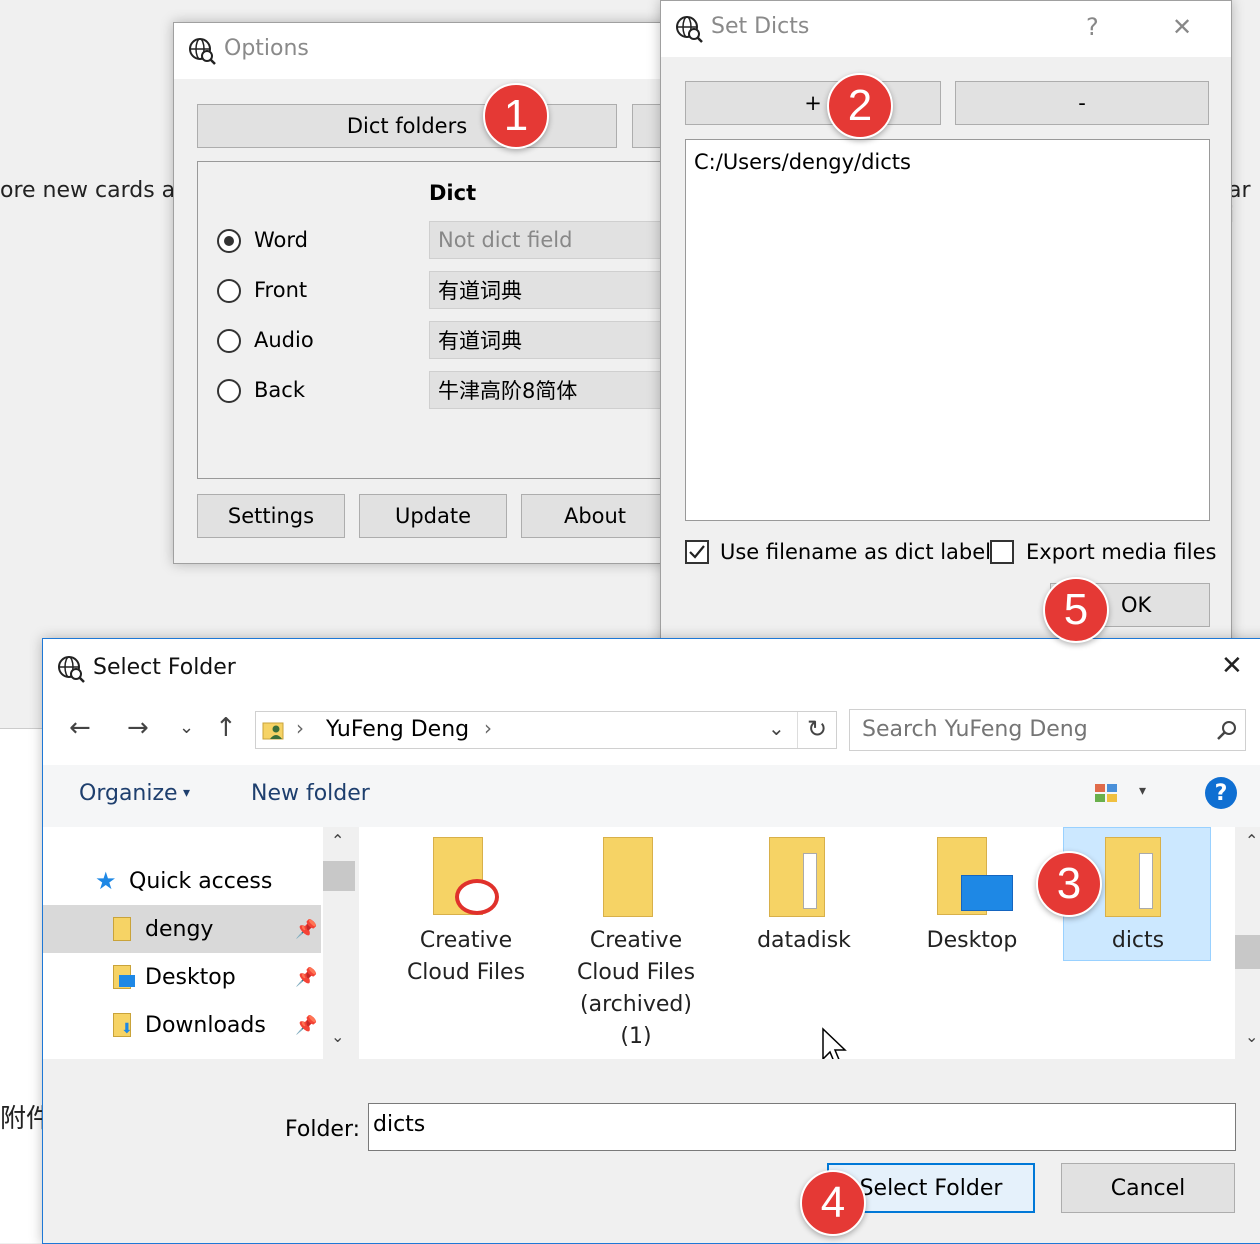 The image size is (1260, 1244). What do you see at coordinates (549, 390) in the screenshot?
I see `back-dict-select: 牛津高阶8简体` at bounding box center [549, 390].